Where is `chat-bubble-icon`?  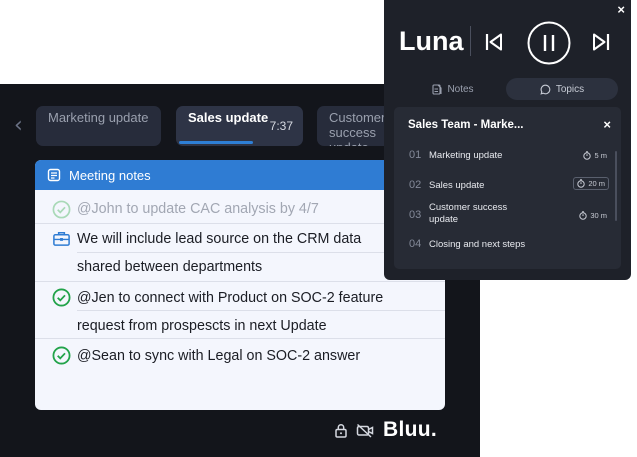 chat-bubble-icon is located at coordinates (545, 89).